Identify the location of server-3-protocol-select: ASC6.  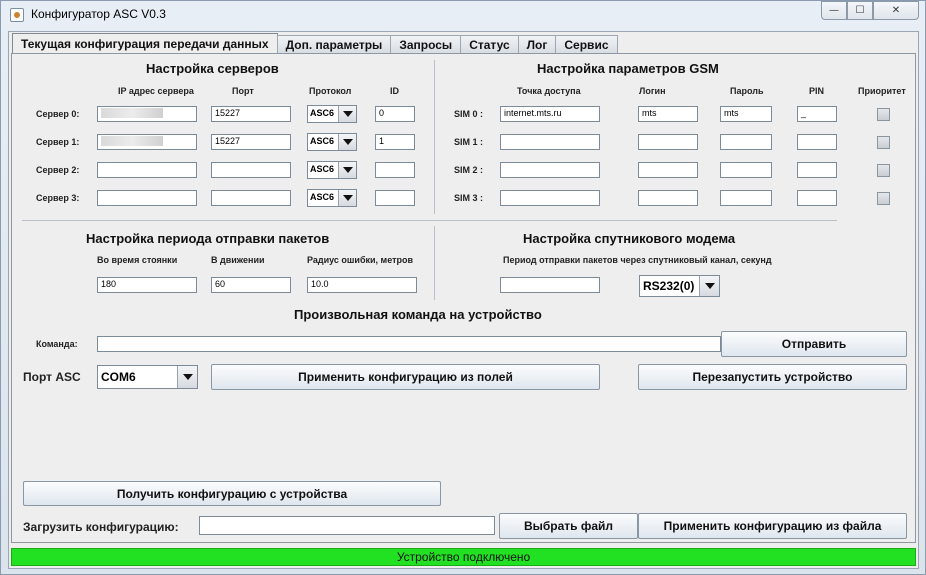
(332, 198).